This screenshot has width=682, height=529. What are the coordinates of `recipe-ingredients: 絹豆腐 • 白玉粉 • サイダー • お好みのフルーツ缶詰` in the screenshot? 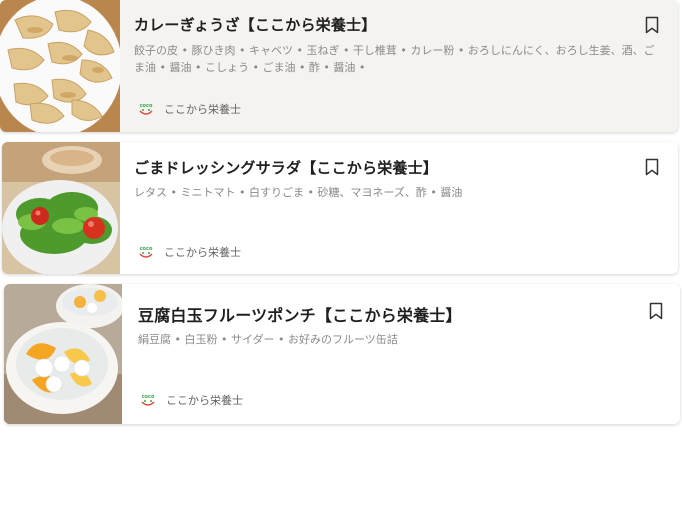 It's located at (268, 339).